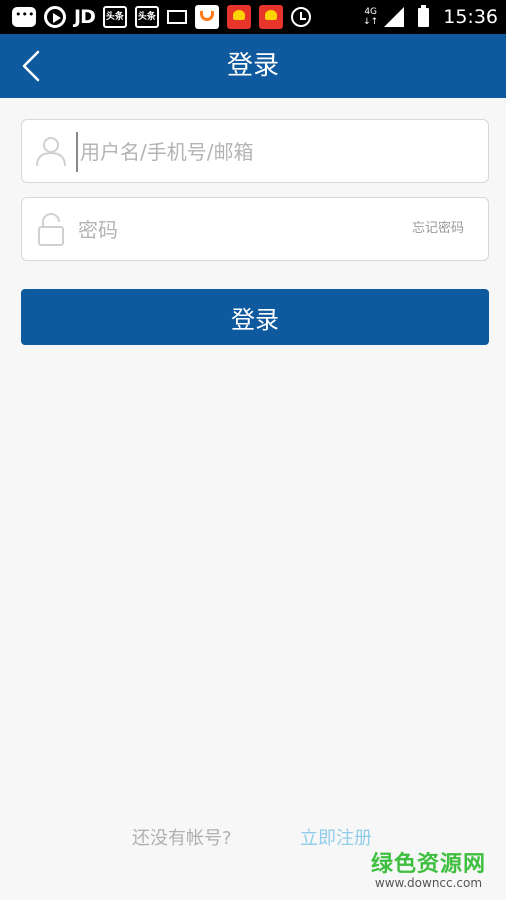  I want to click on watermark-logo: 绿色资源网 www.downcc.com, so click(428, 868).